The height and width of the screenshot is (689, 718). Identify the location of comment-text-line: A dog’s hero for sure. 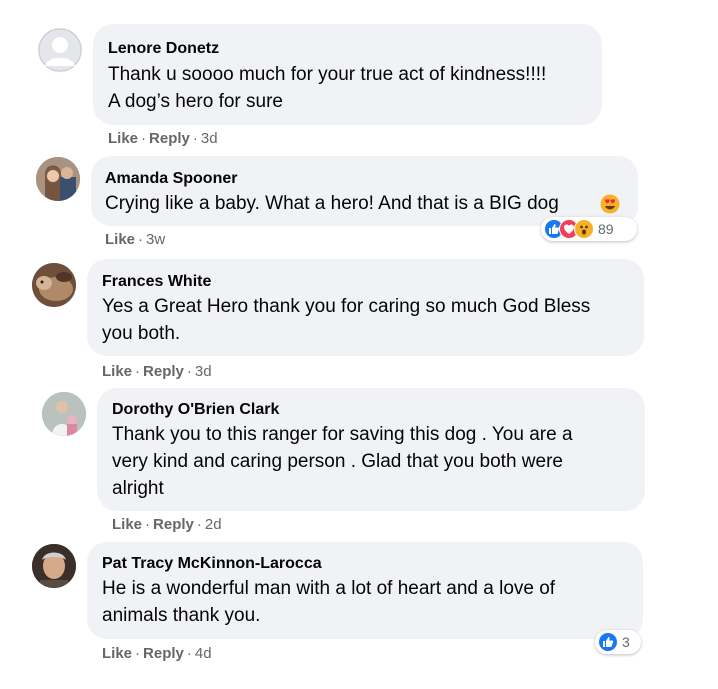
(195, 101).